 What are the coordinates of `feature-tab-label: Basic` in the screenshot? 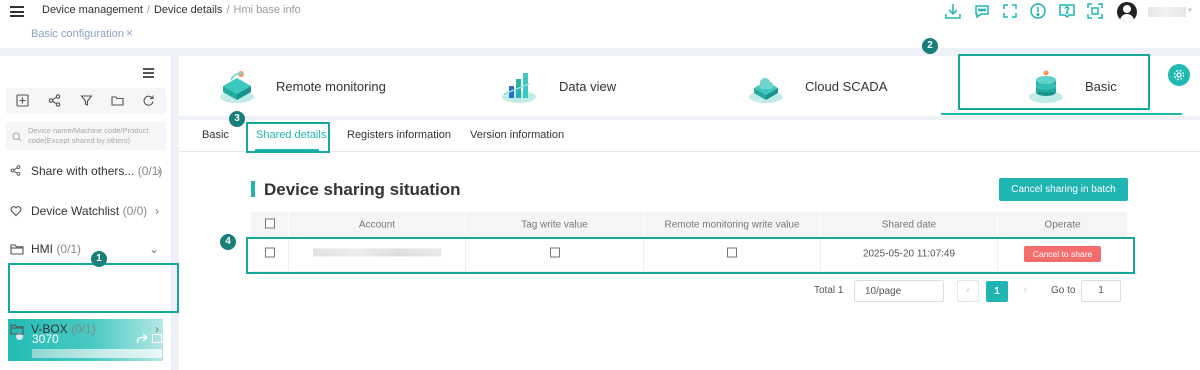 It's located at (1101, 86).